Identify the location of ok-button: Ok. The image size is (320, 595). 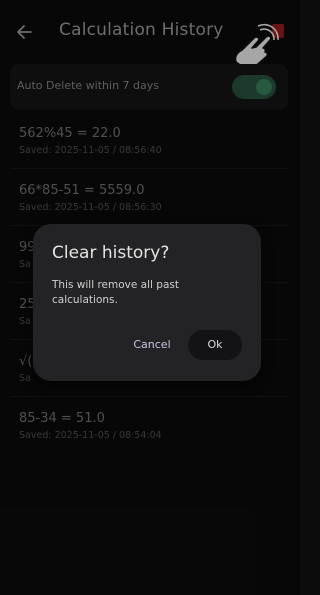
(215, 345).